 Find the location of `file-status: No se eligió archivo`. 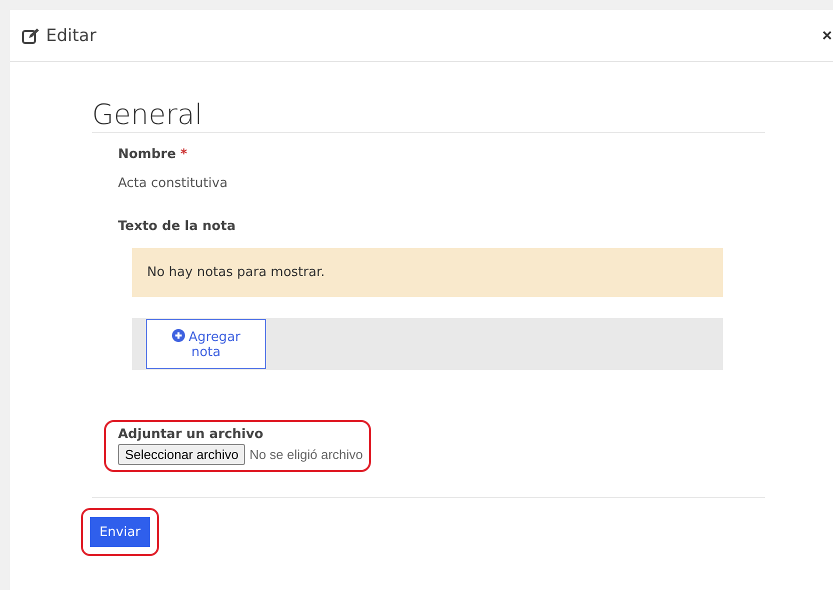

file-status: No se eligió archivo is located at coordinates (306, 454).